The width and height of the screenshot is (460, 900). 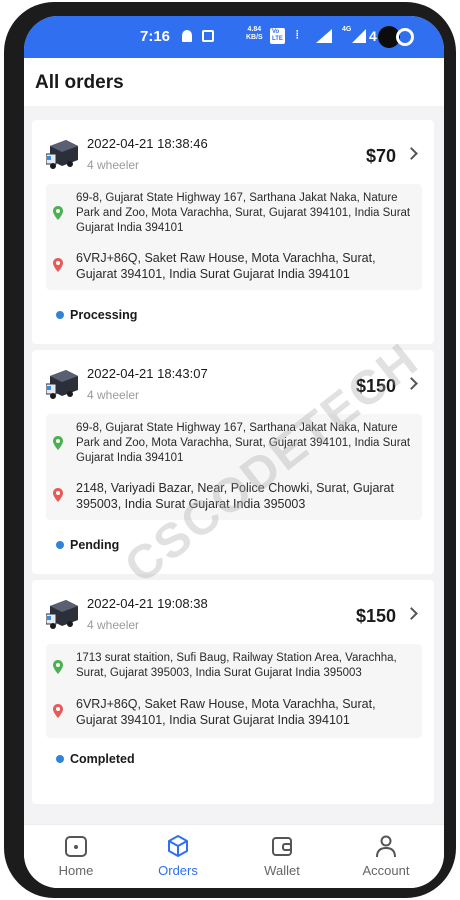 What do you see at coordinates (155, 36) in the screenshot?
I see `status-time: 7:16` at bounding box center [155, 36].